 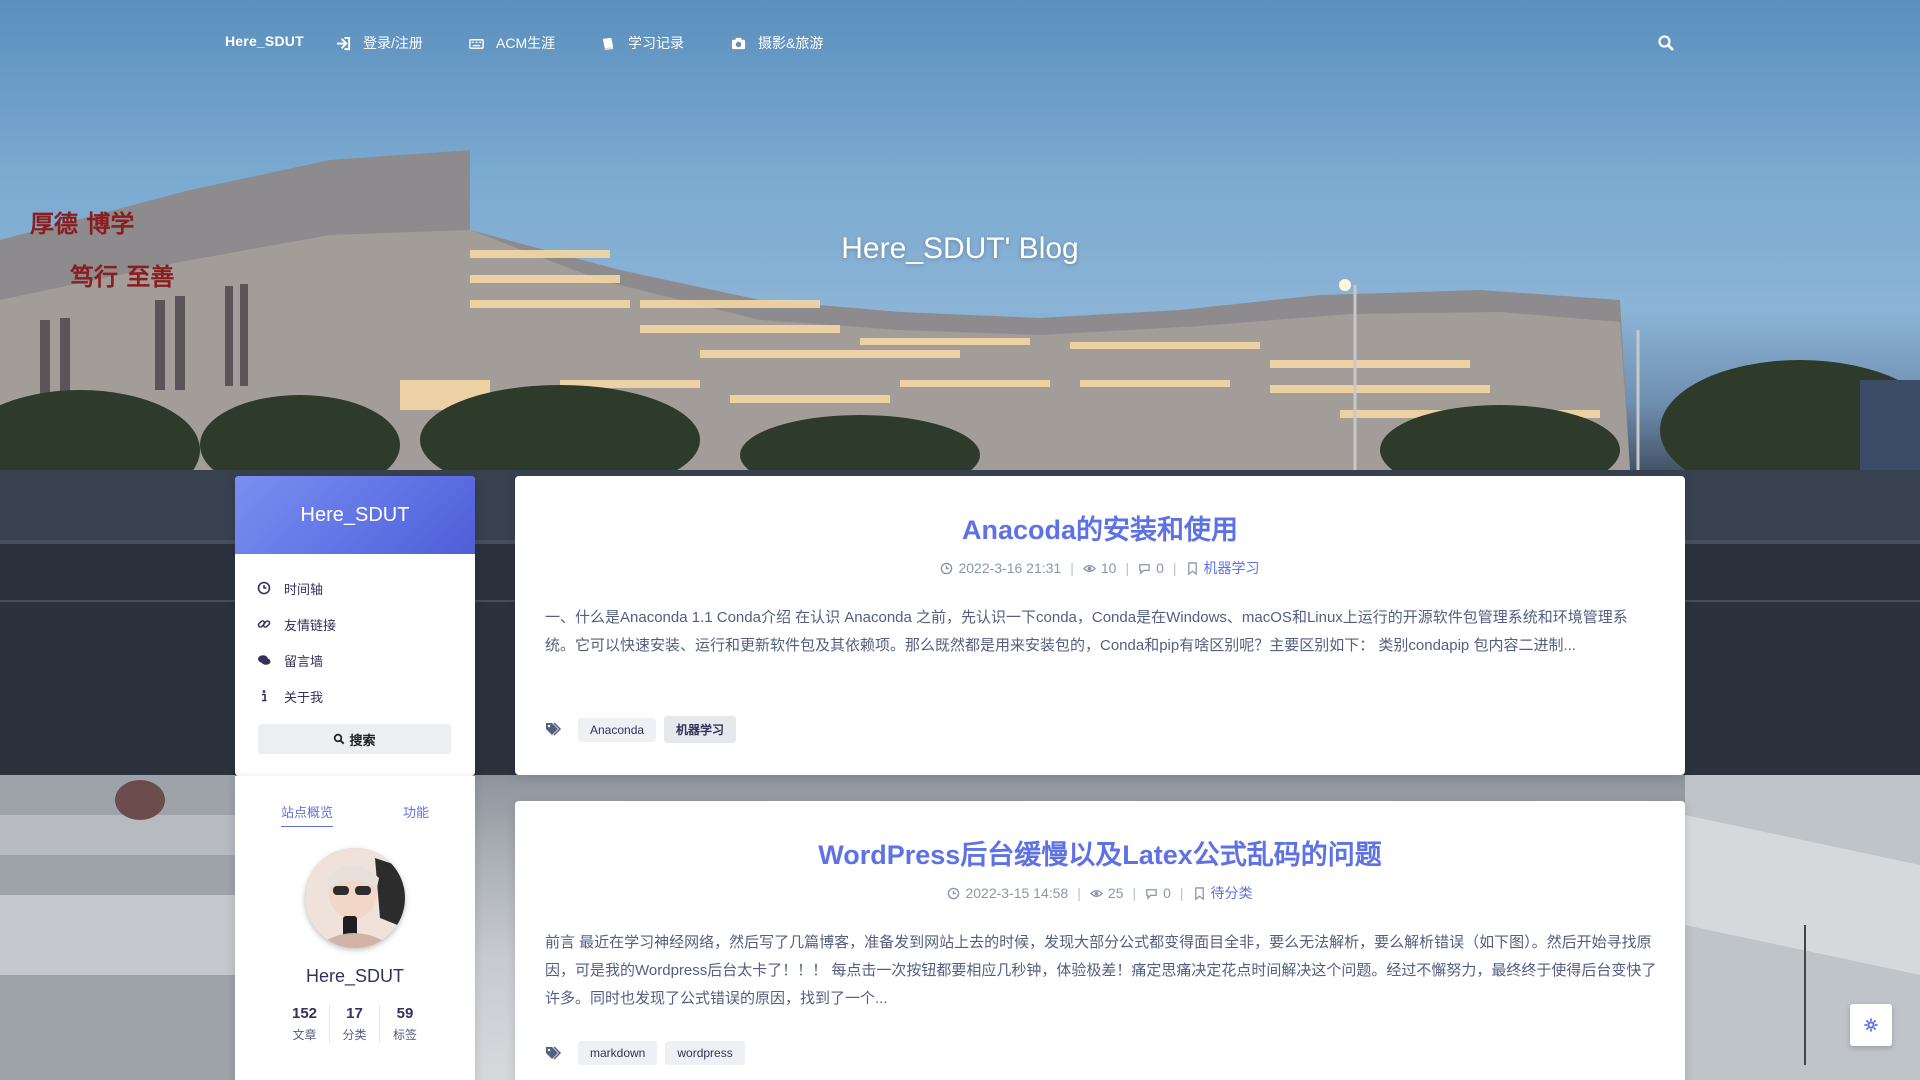 What do you see at coordinates (1232, 568) in the screenshot?
I see `post-category-link: 机器学习` at bounding box center [1232, 568].